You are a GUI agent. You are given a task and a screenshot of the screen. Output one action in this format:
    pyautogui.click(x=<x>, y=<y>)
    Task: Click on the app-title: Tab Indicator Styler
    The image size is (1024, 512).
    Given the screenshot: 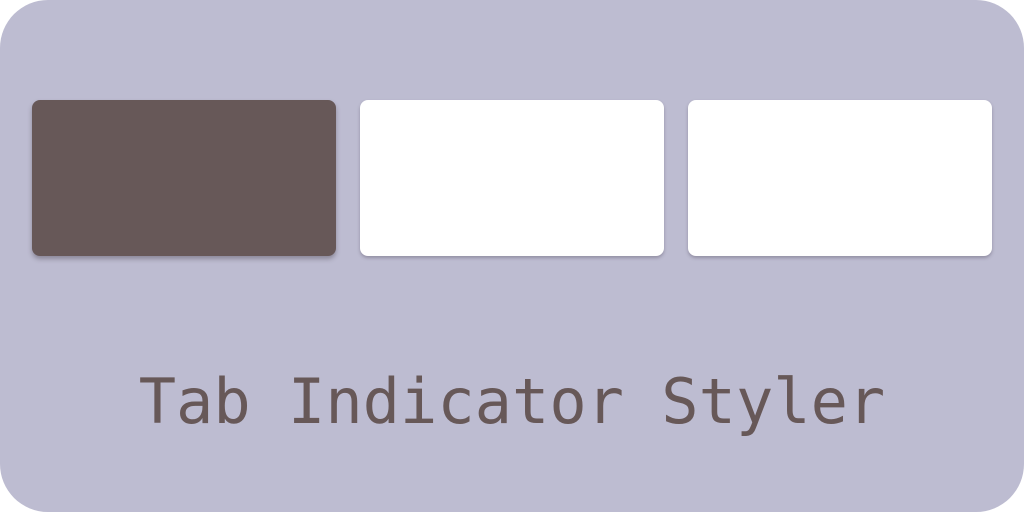 What is the action you would take?
    pyautogui.click(x=512, y=401)
    